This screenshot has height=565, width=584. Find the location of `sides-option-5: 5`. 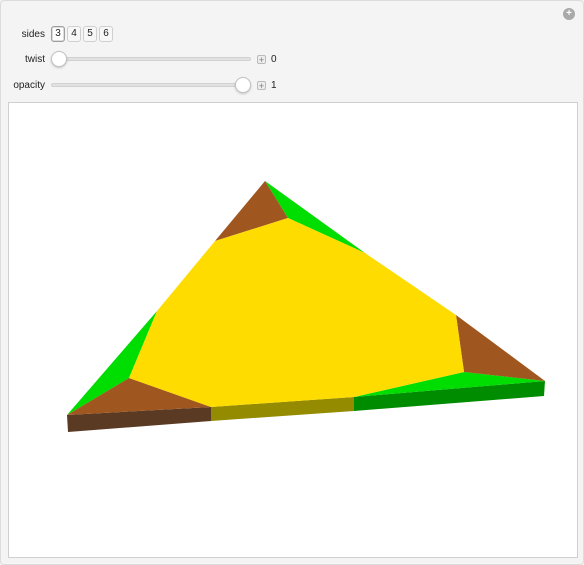

sides-option-5: 5 is located at coordinates (90, 34).